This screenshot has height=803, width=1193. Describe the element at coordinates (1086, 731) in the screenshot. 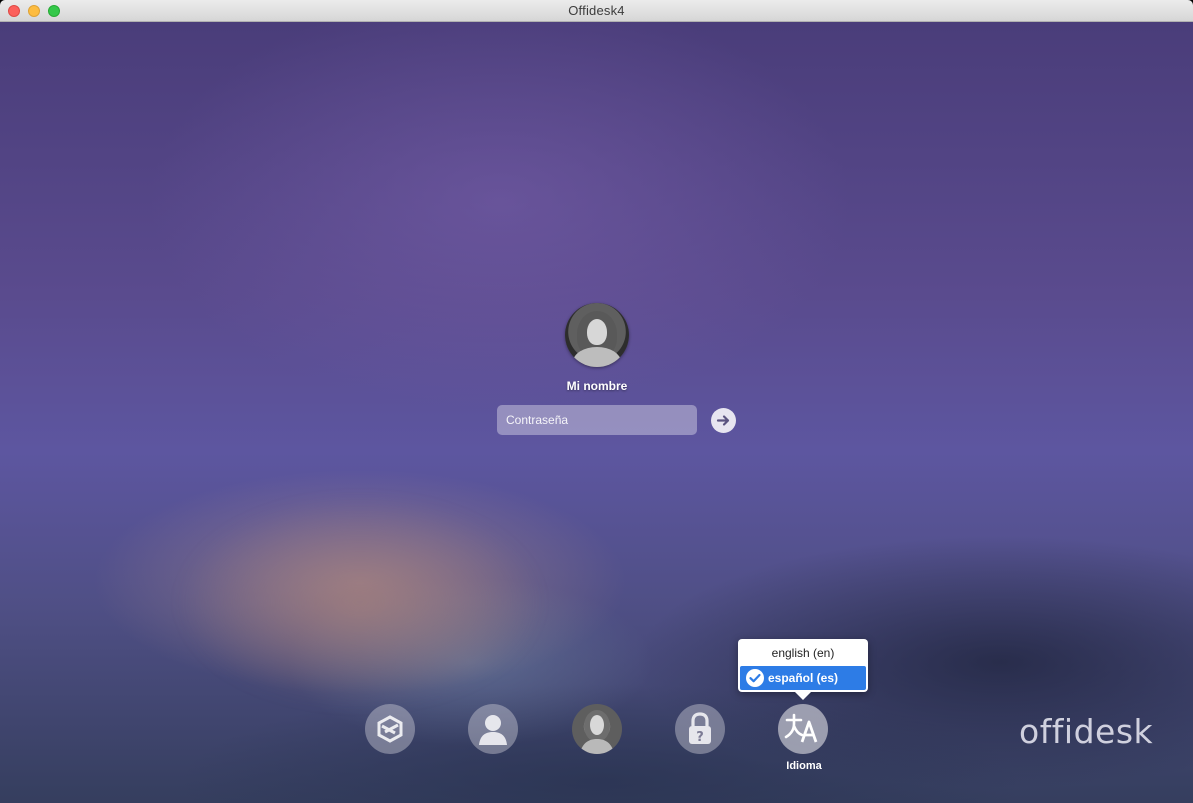

I see `offidesk-logo: offidesk` at that location.